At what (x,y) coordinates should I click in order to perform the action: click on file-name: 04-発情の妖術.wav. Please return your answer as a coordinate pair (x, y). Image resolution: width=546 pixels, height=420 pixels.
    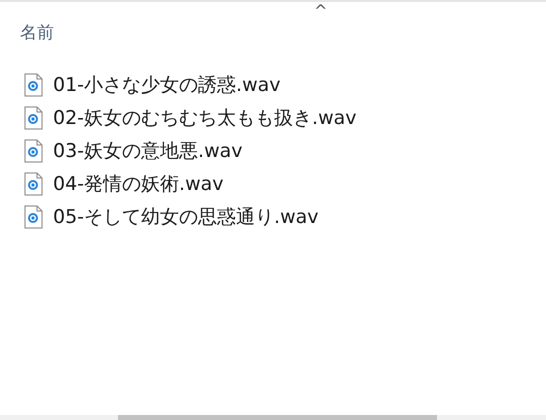
    Looking at the image, I should click on (138, 184).